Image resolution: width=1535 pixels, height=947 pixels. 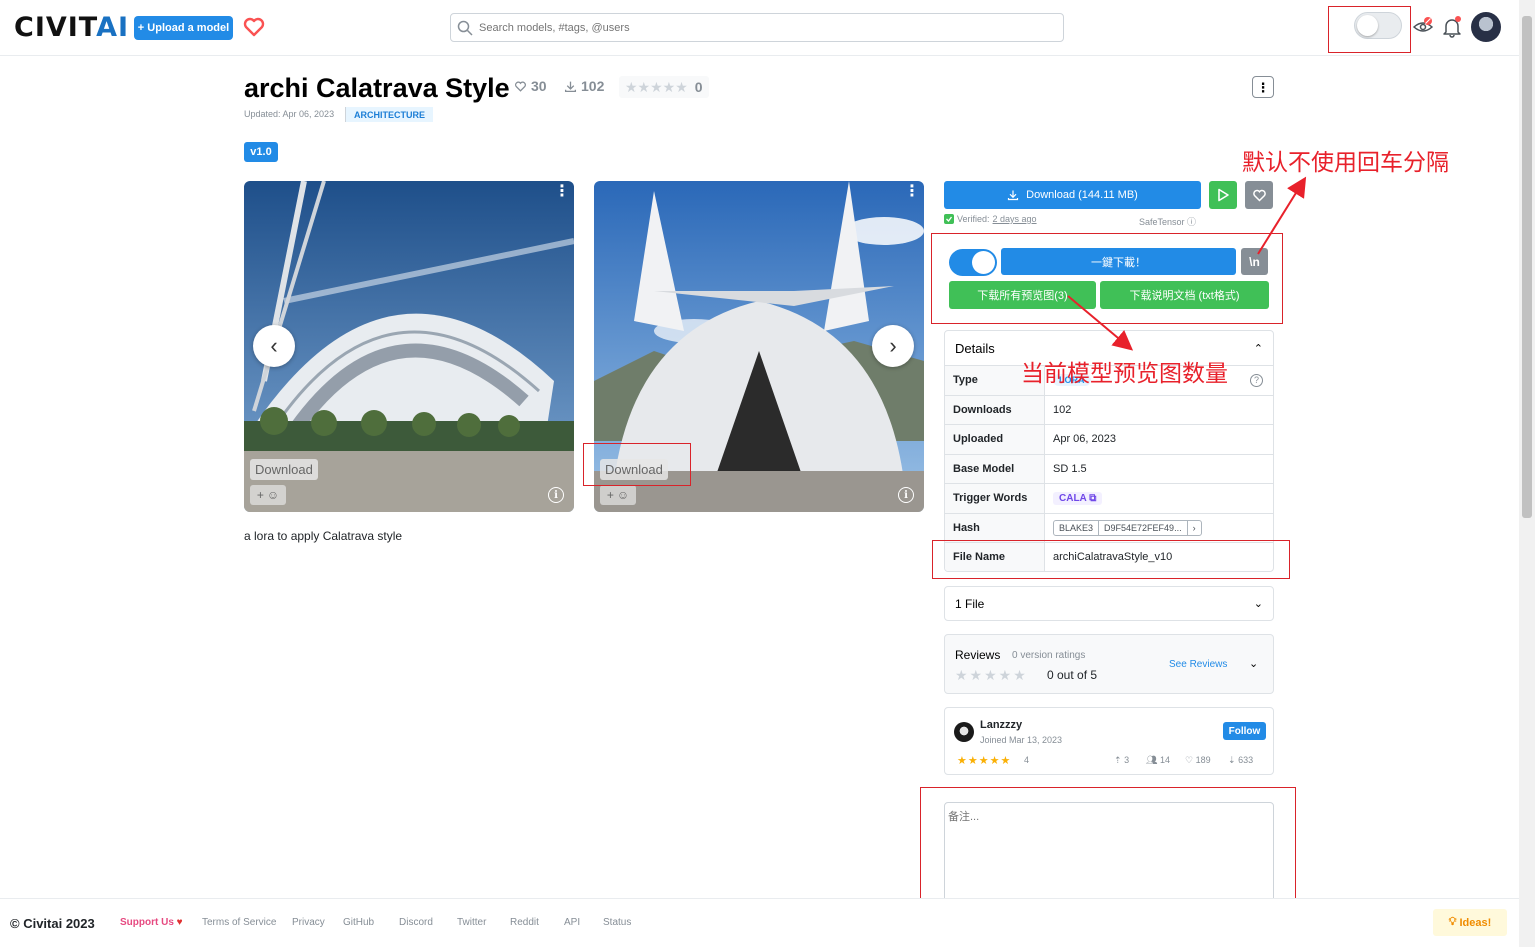 I want to click on play-icon, so click(x=1223, y=195).